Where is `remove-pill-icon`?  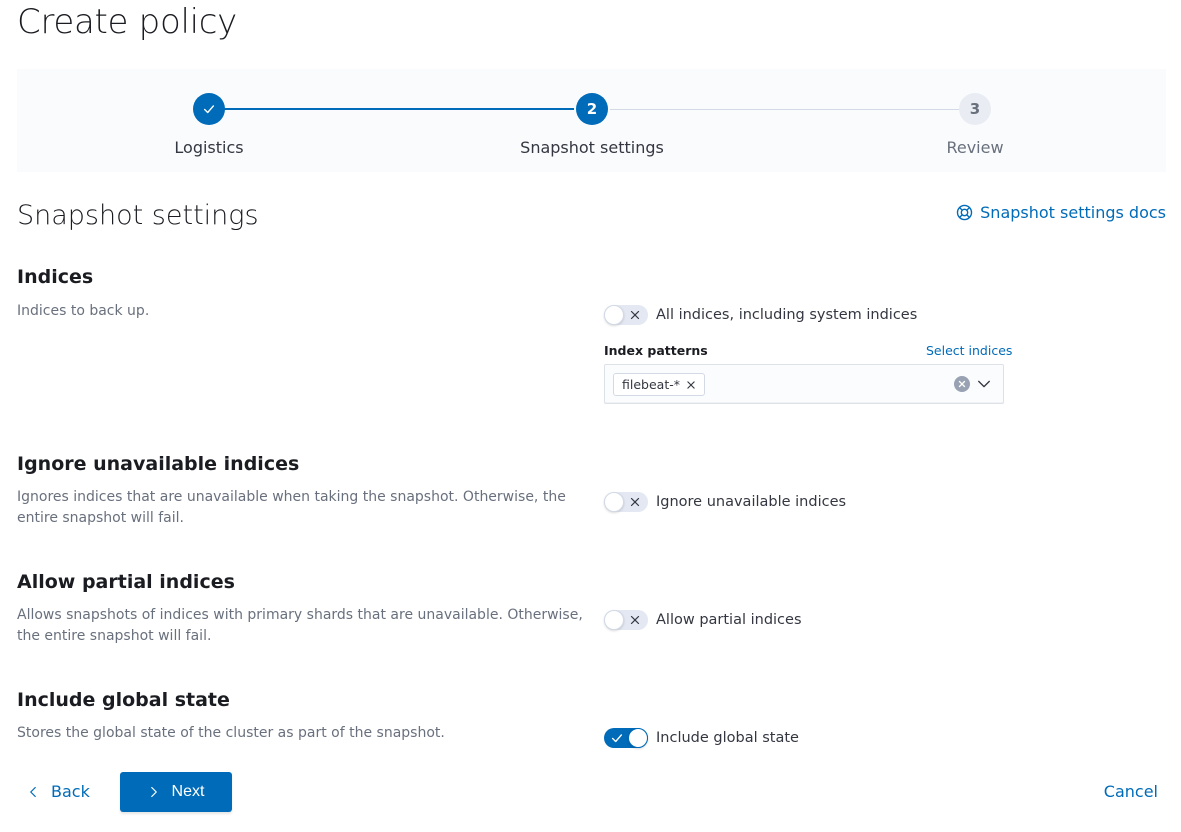
remove-pill-icon is located at coordinates (691, 385).